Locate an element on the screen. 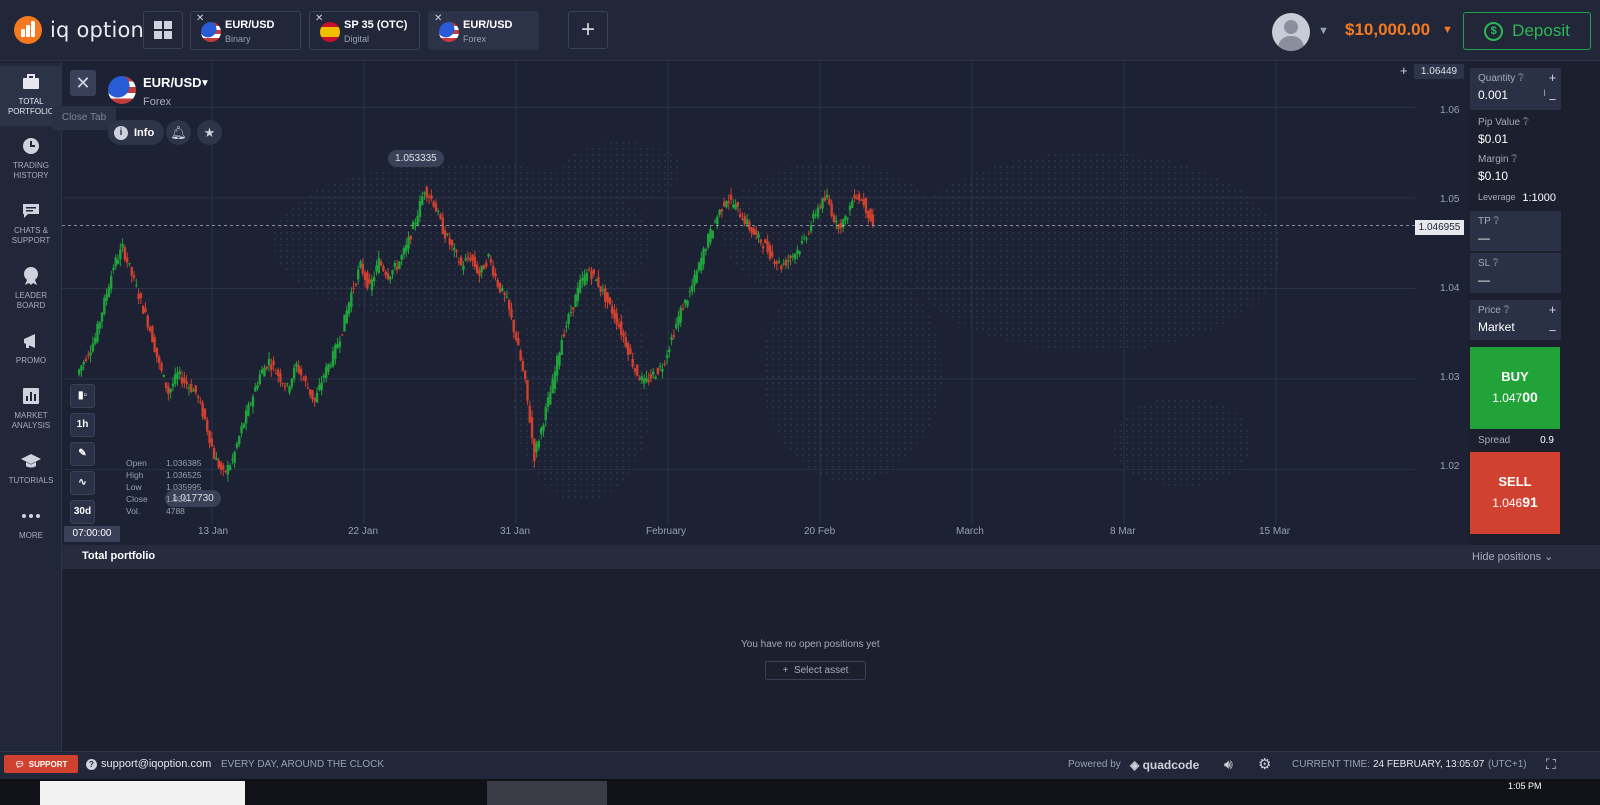 The image size is (1600, 805). close-chart-button: ✕ is located at coordinates (83, 83).